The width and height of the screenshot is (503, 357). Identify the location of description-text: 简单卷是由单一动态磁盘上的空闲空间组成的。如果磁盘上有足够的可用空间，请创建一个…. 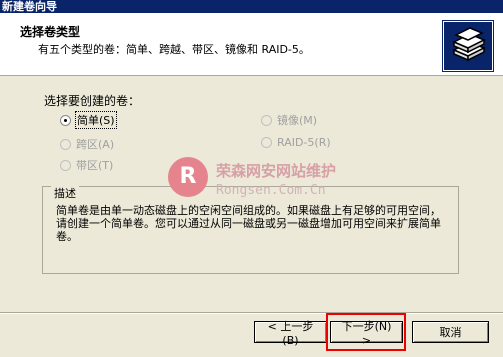
(248, 223).